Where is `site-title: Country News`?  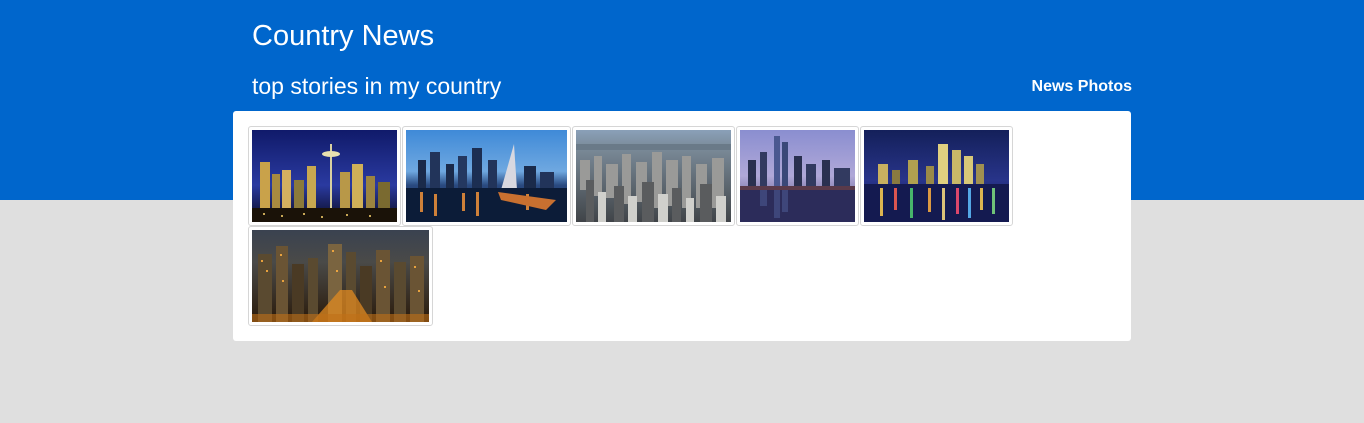
site-title: Country News is located at coordinates (343, 36).